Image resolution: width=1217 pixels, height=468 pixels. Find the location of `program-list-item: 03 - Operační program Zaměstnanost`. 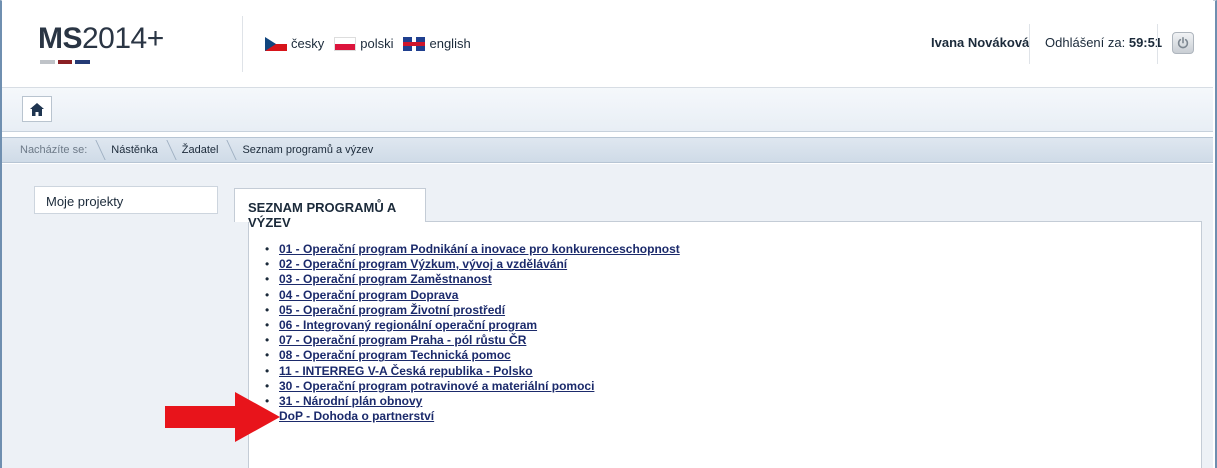

program-list-item: 03 - Operační program Zaměstnanost is located at coordinates (471, 279).